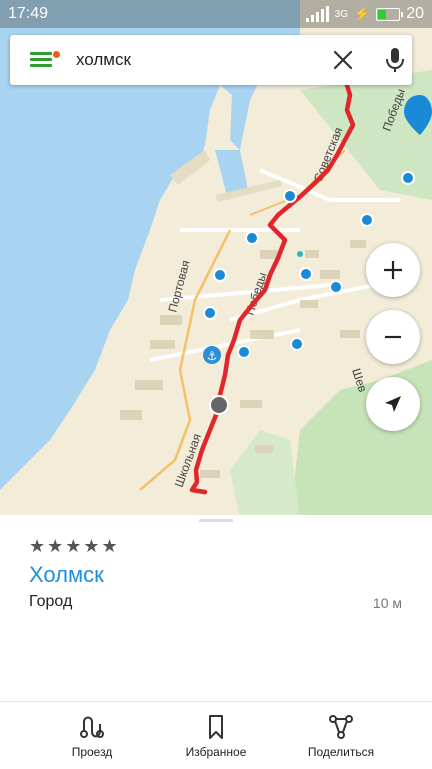 This screenshot has width=432, height=769. What do you see at coordinates (216, 14) in the screenshot?
I see `status-bar: 17:49 3G ⚡ 20` at bounding box center [216, 14].